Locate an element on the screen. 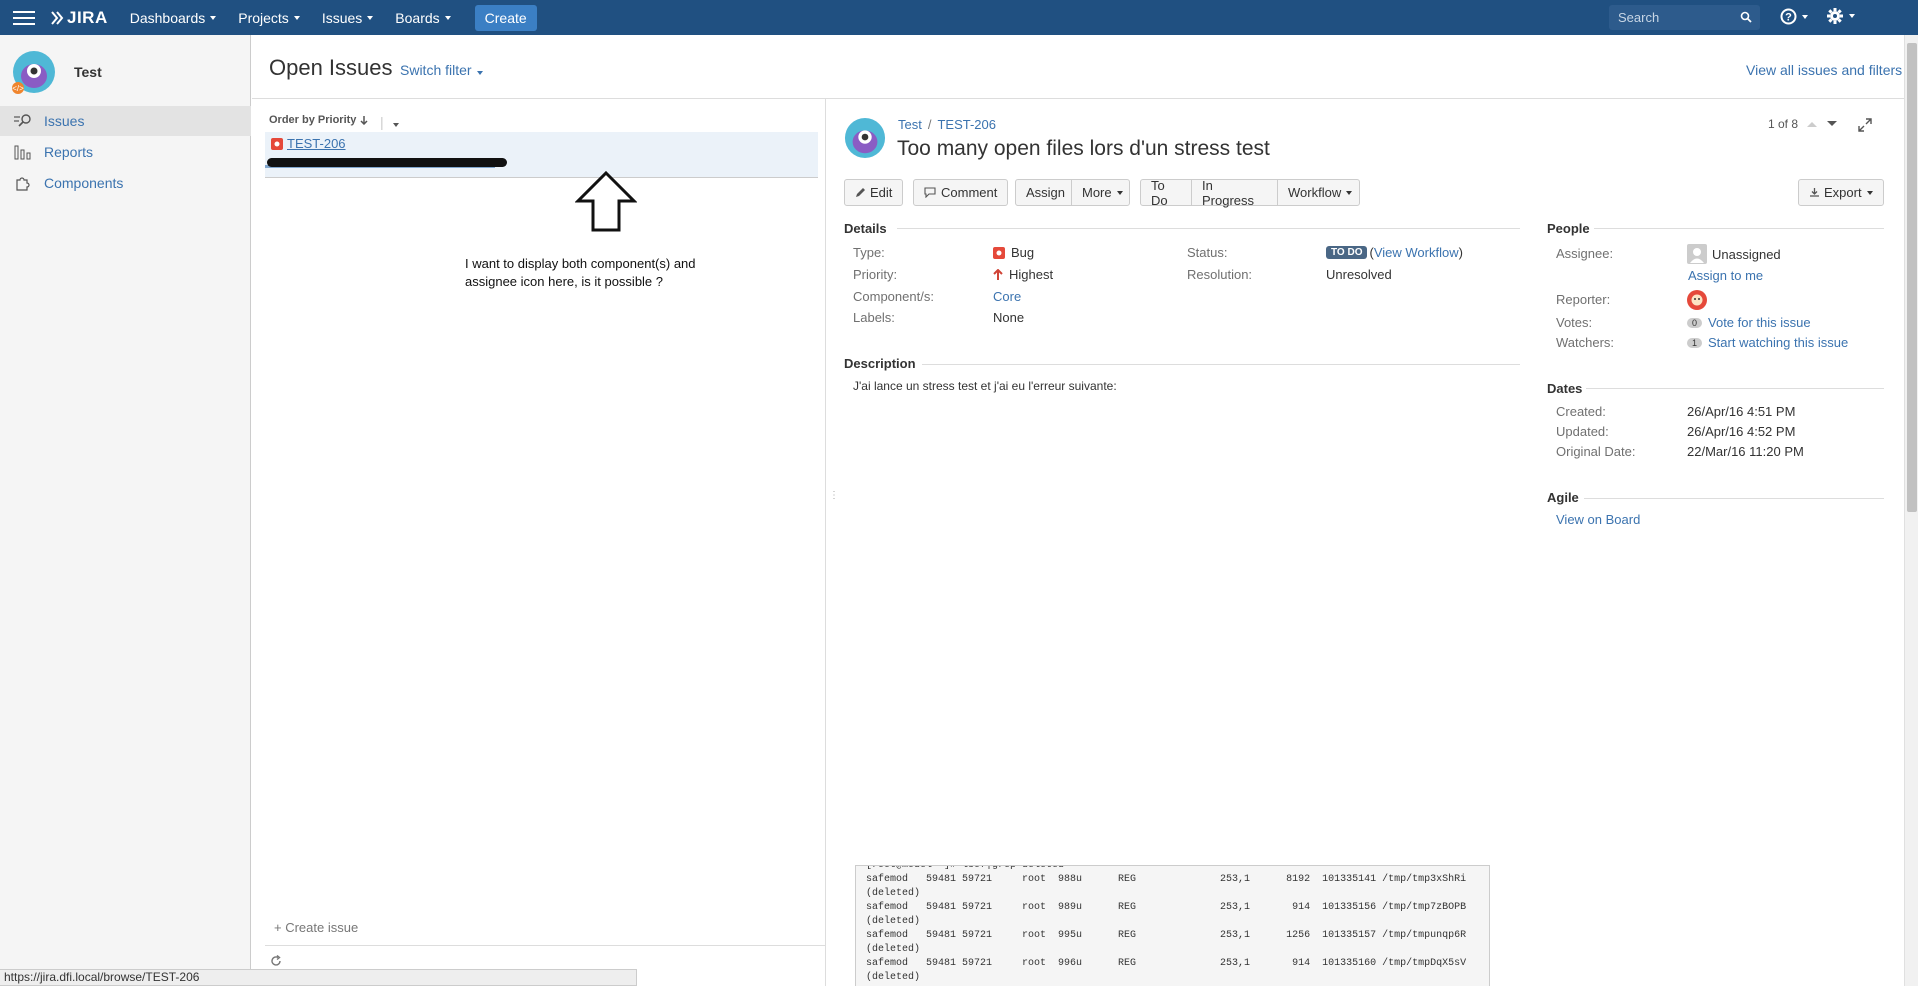  menu-icon is located at coordinates (24, 17).